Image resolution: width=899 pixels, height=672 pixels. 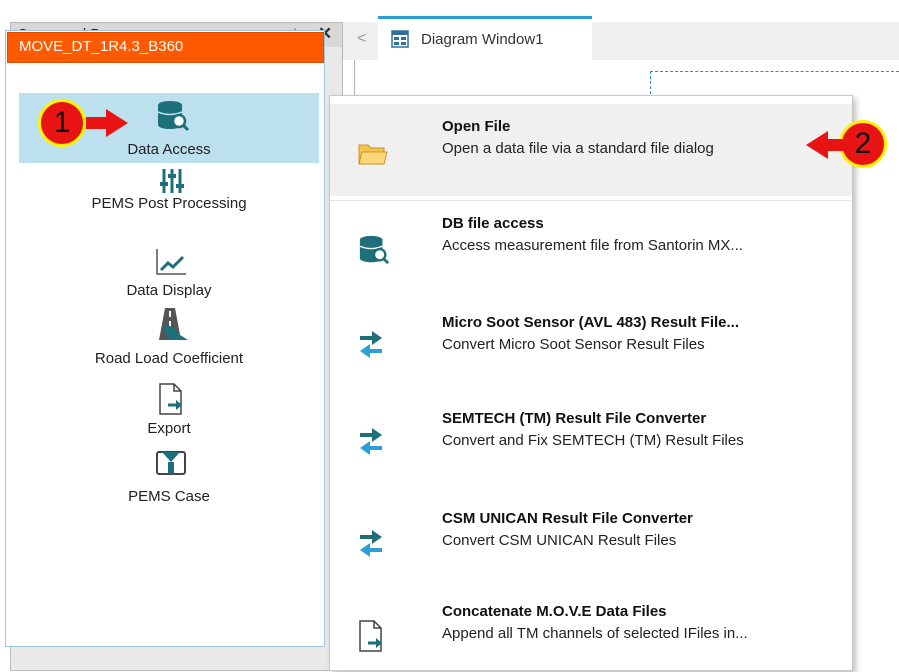 I want to click on chevron-left-icon: <, so click(x=361, y=39).